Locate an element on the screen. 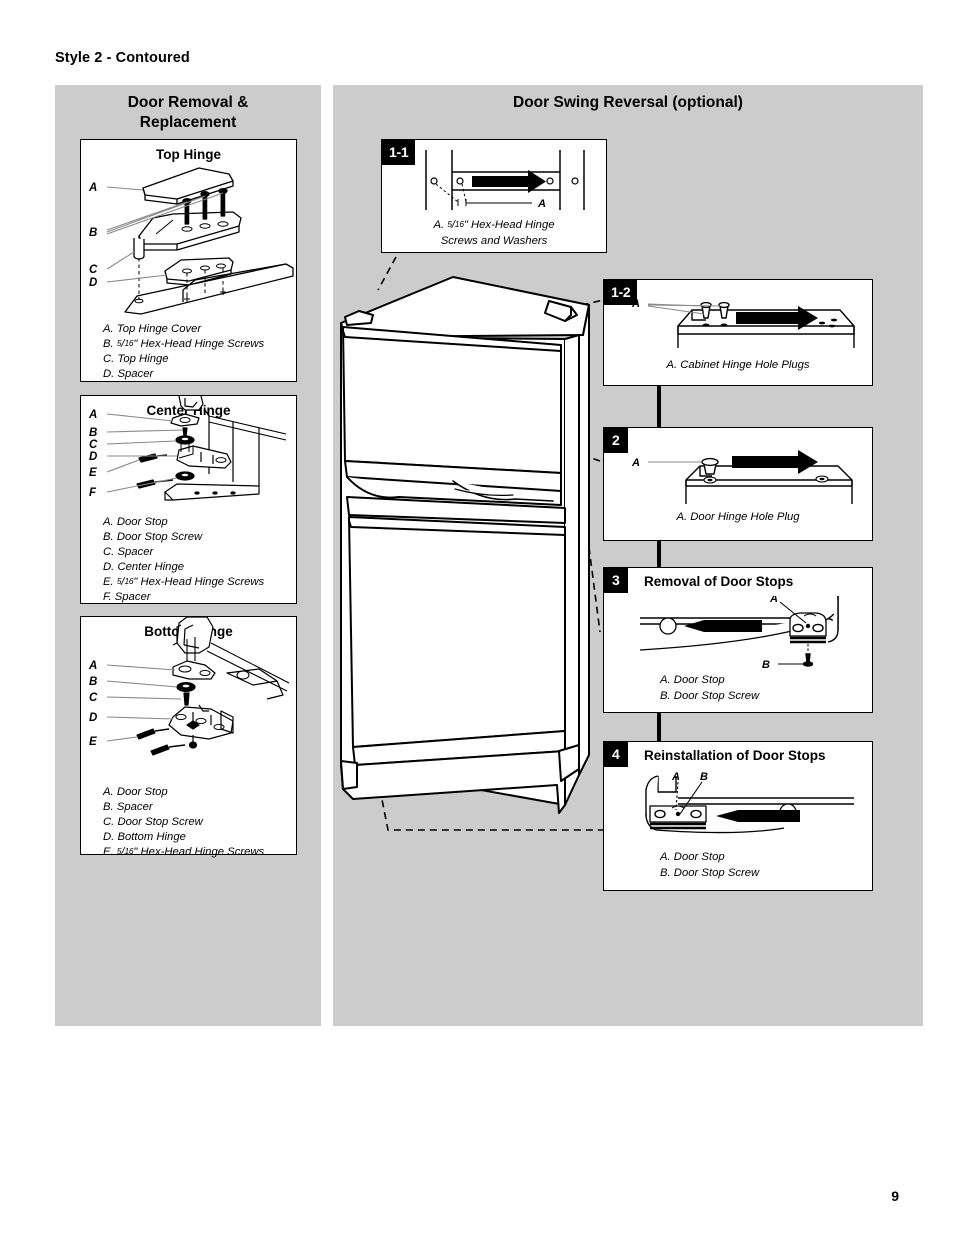 The width and height of the screenshot is (954, 1235). top-hinge-exploded-diagram: A B C D is located at coordinates (191, 241).